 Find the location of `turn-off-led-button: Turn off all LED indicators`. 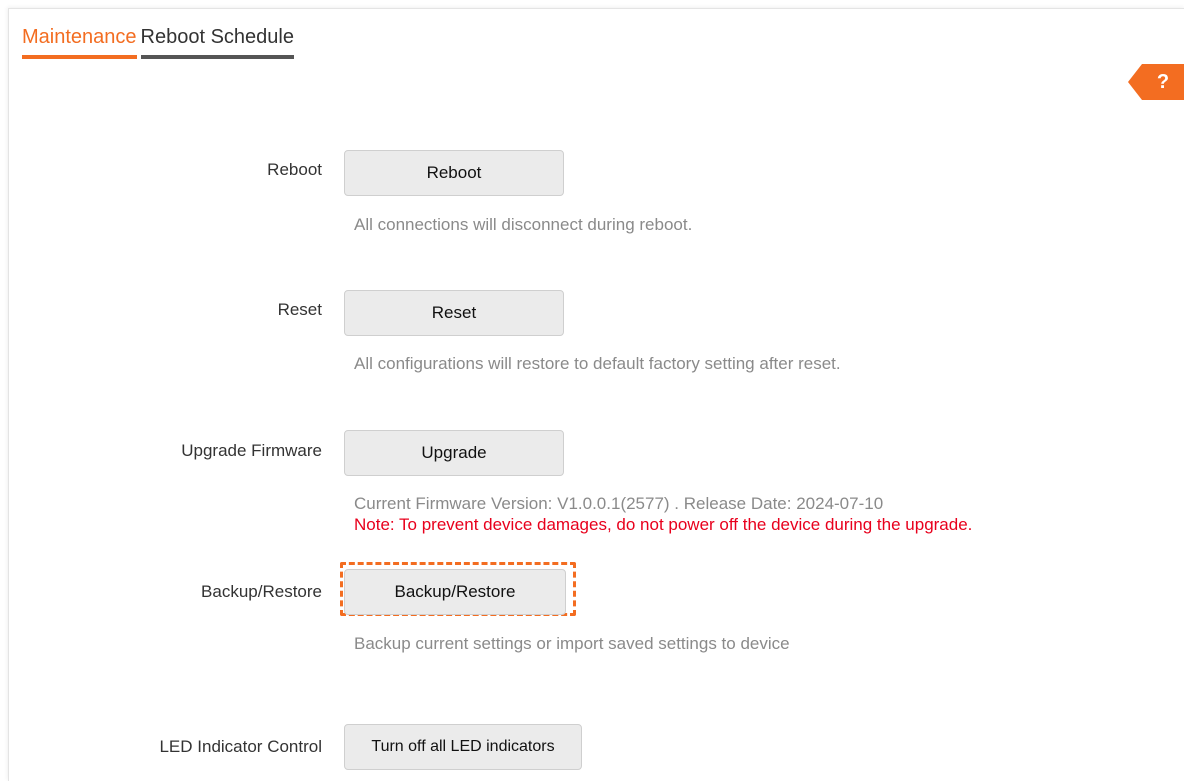

turn-off-led-button: Turn off all LED indicators is located at coordinates (463, 747).